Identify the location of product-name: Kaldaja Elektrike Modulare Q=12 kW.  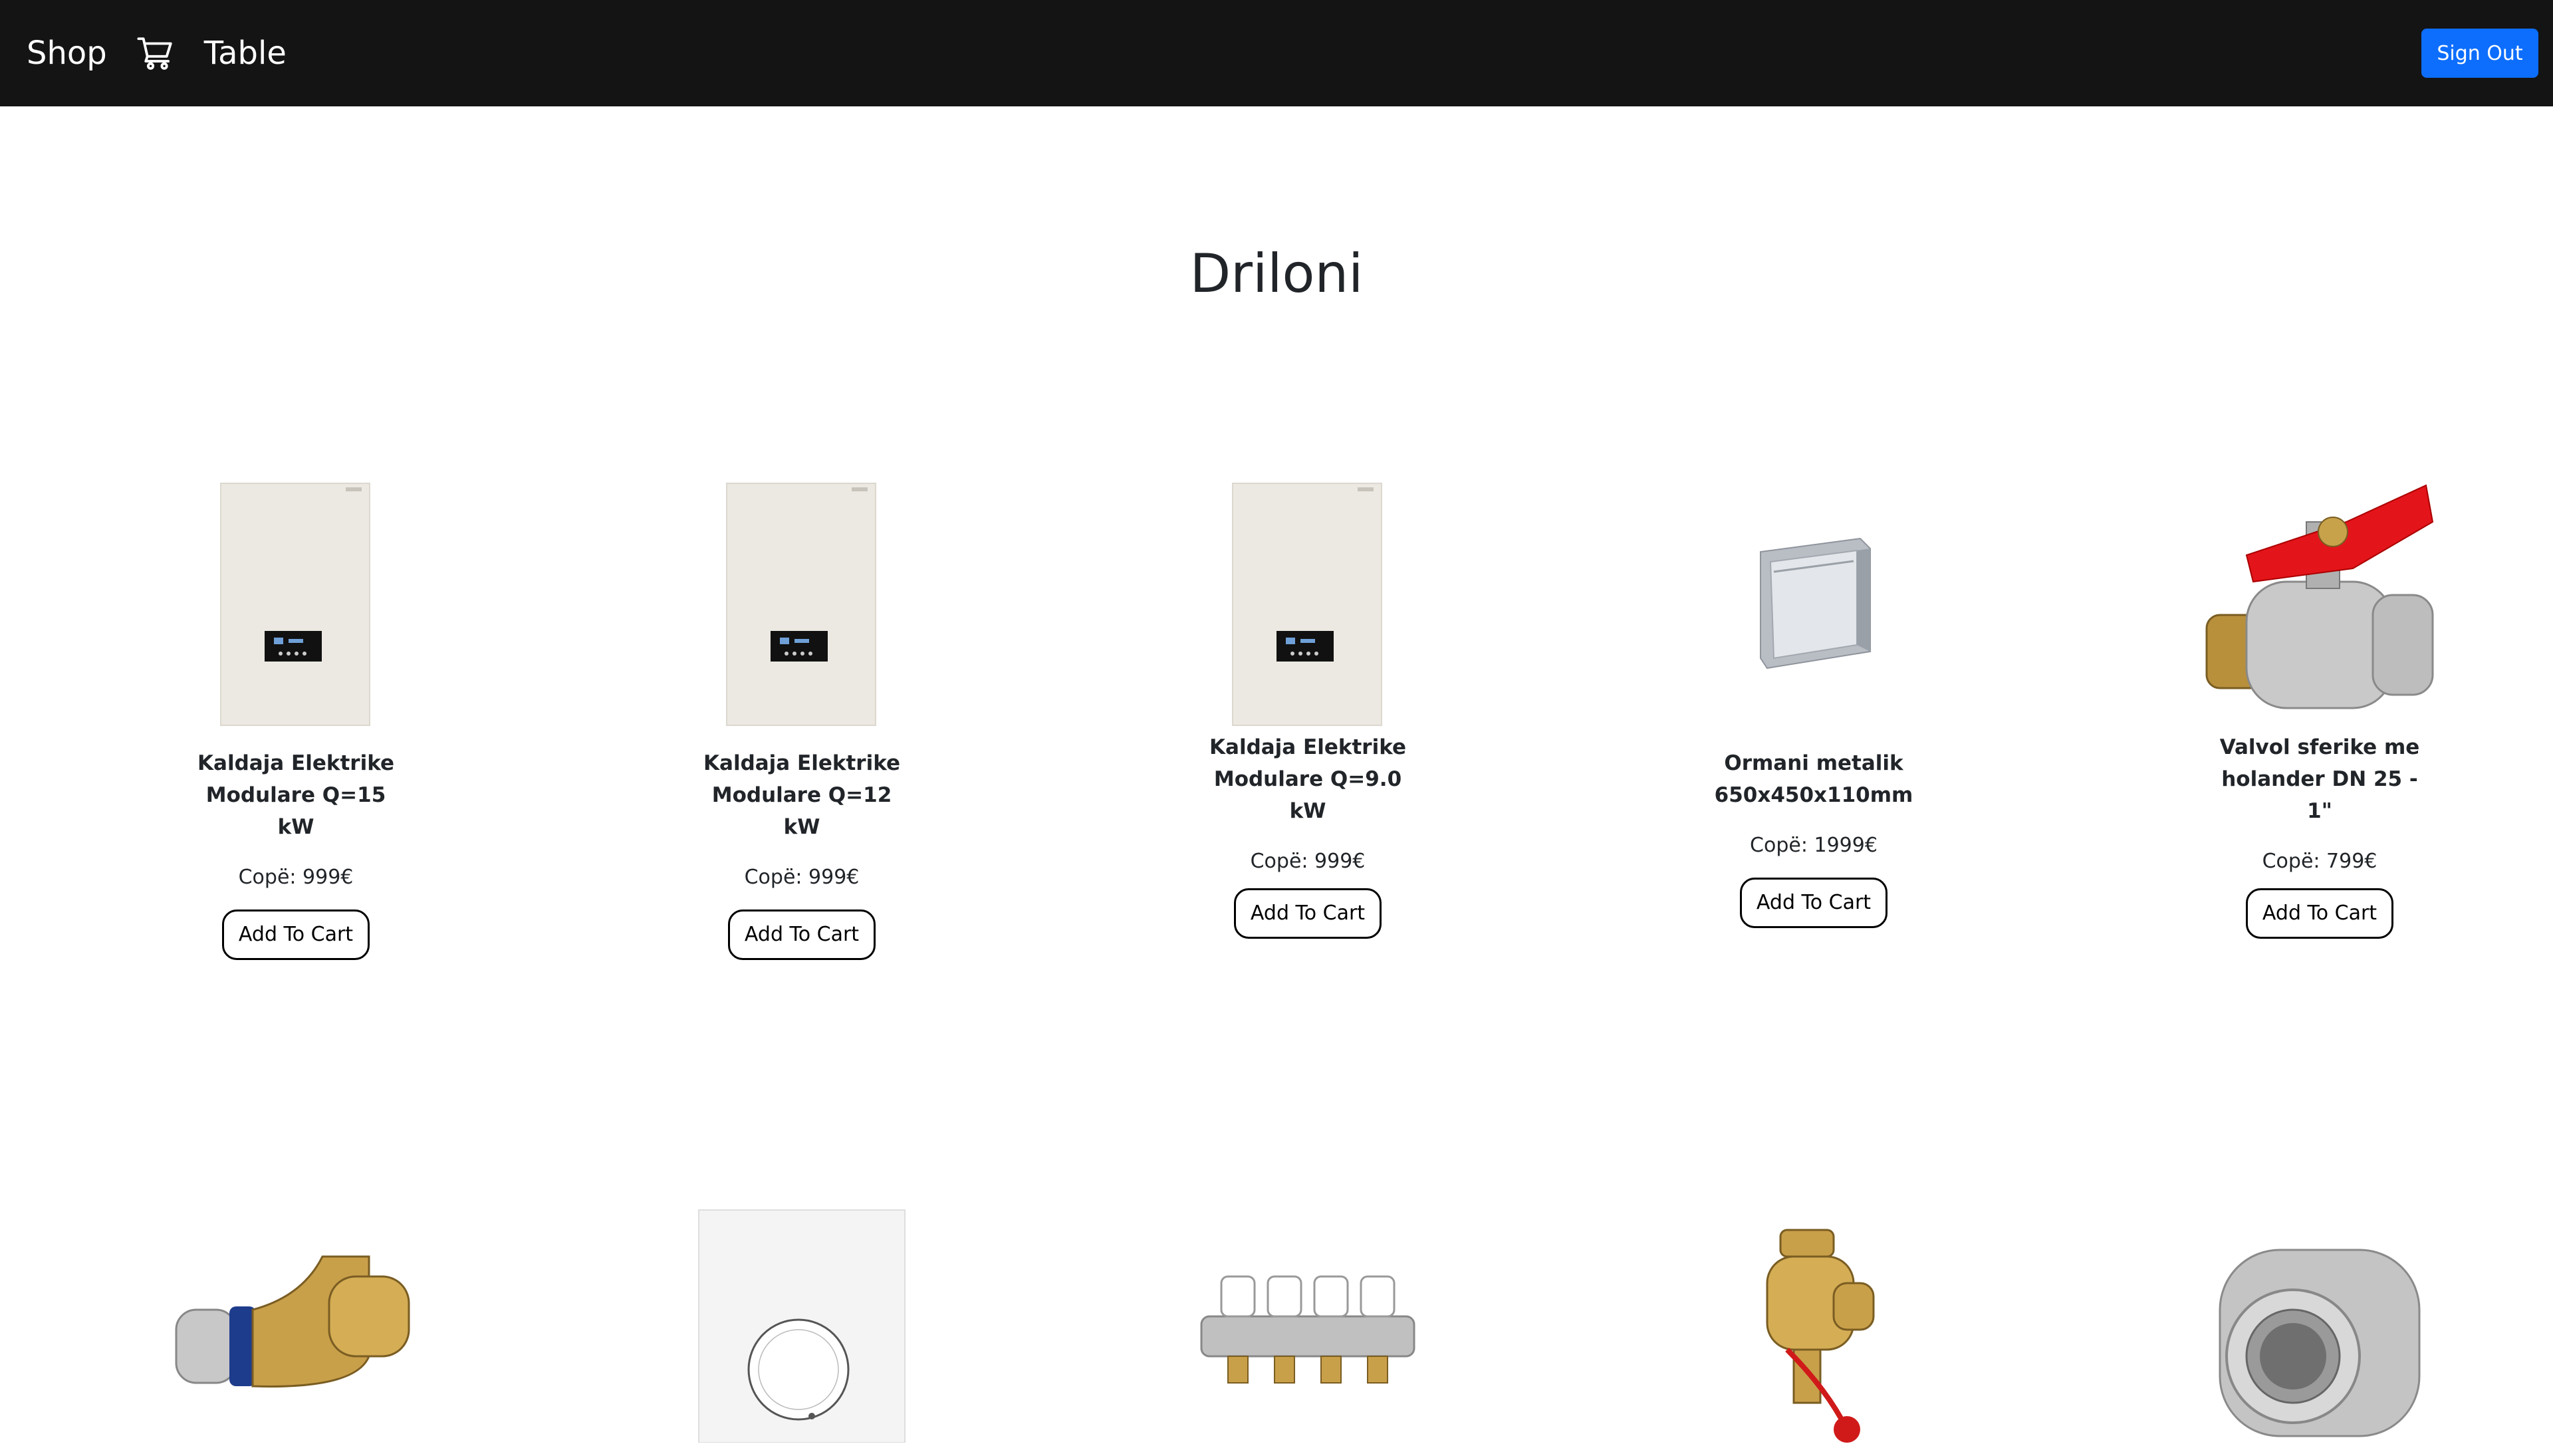
(801, 795).